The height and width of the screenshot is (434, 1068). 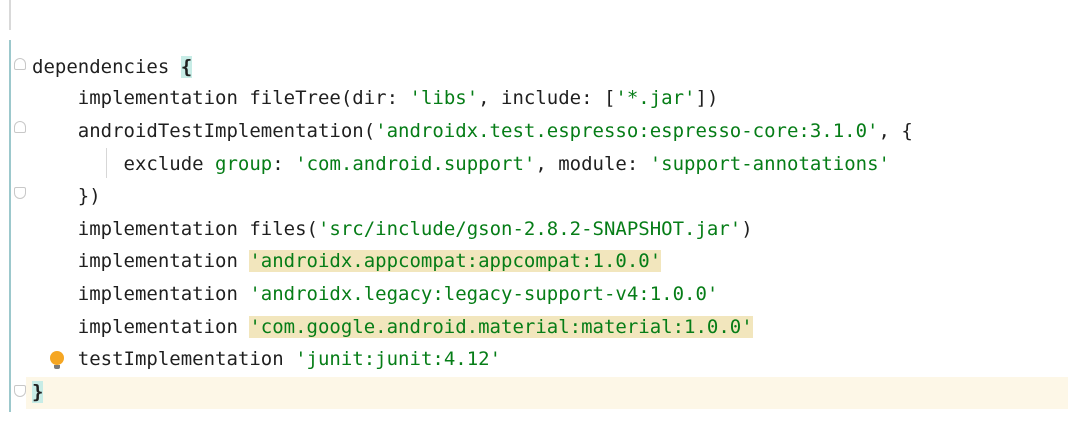 What do you see at coordinates (529, 229) in the screenshot?
I see `string-literal: 'src/include/gson-2.8.2-SNAPSHOT.jar'` at bounding box center [529, 229].